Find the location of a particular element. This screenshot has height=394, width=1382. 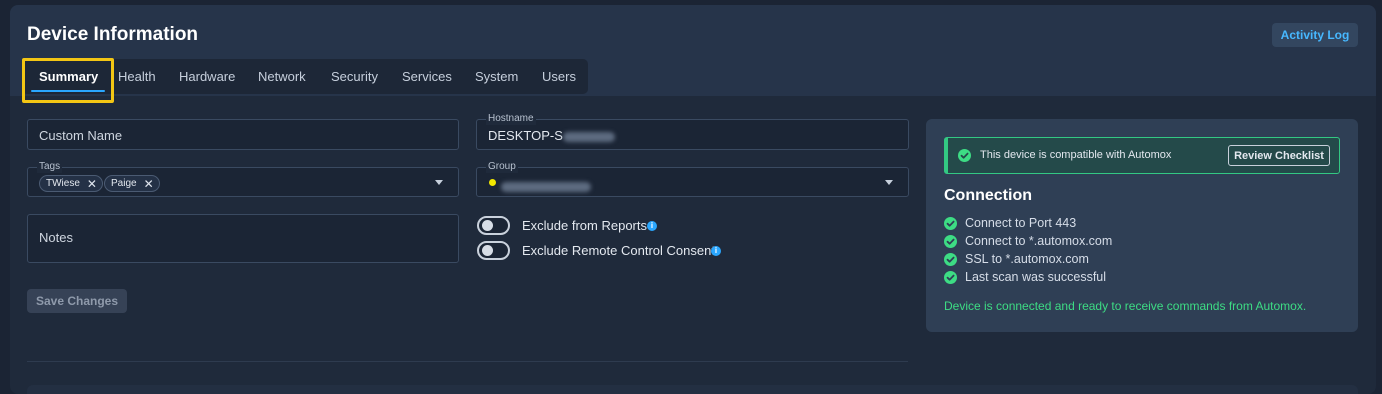

notes-placeholder: Notes is located at coordinates (56, 237).